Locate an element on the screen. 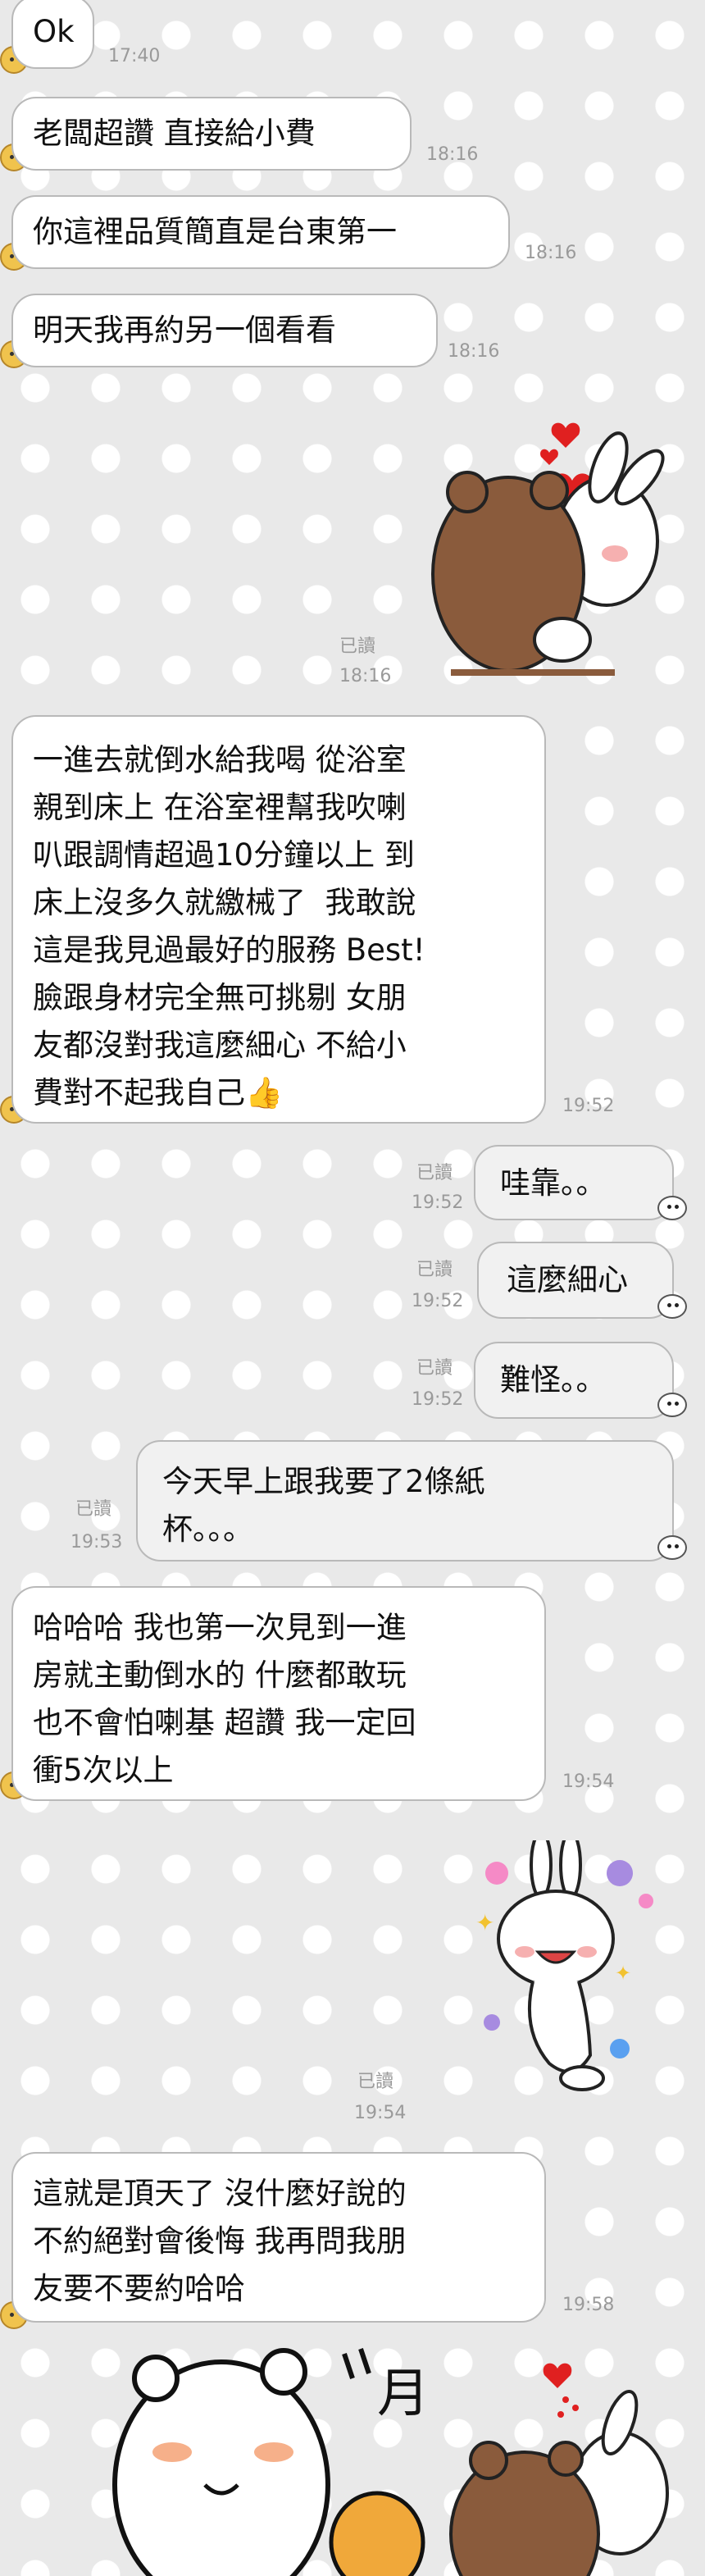  message-bubble: 老闆超讚 直接給小費 is located at coordinates (211, 134).